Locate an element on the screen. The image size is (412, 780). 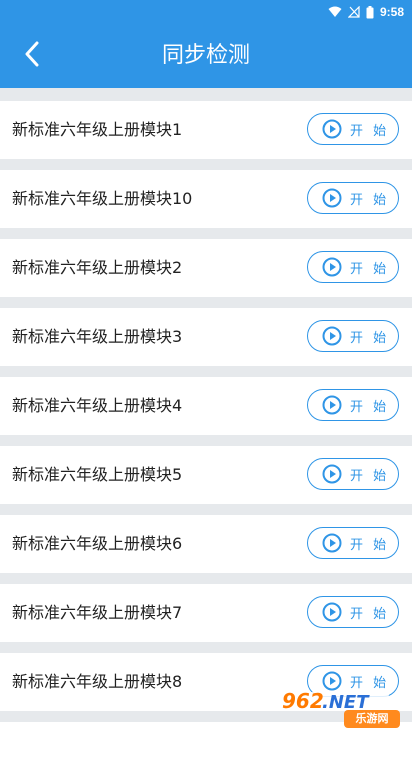
list-item: 新标准六年级上册模块4 开 始 is located at coordinates (206, 406).